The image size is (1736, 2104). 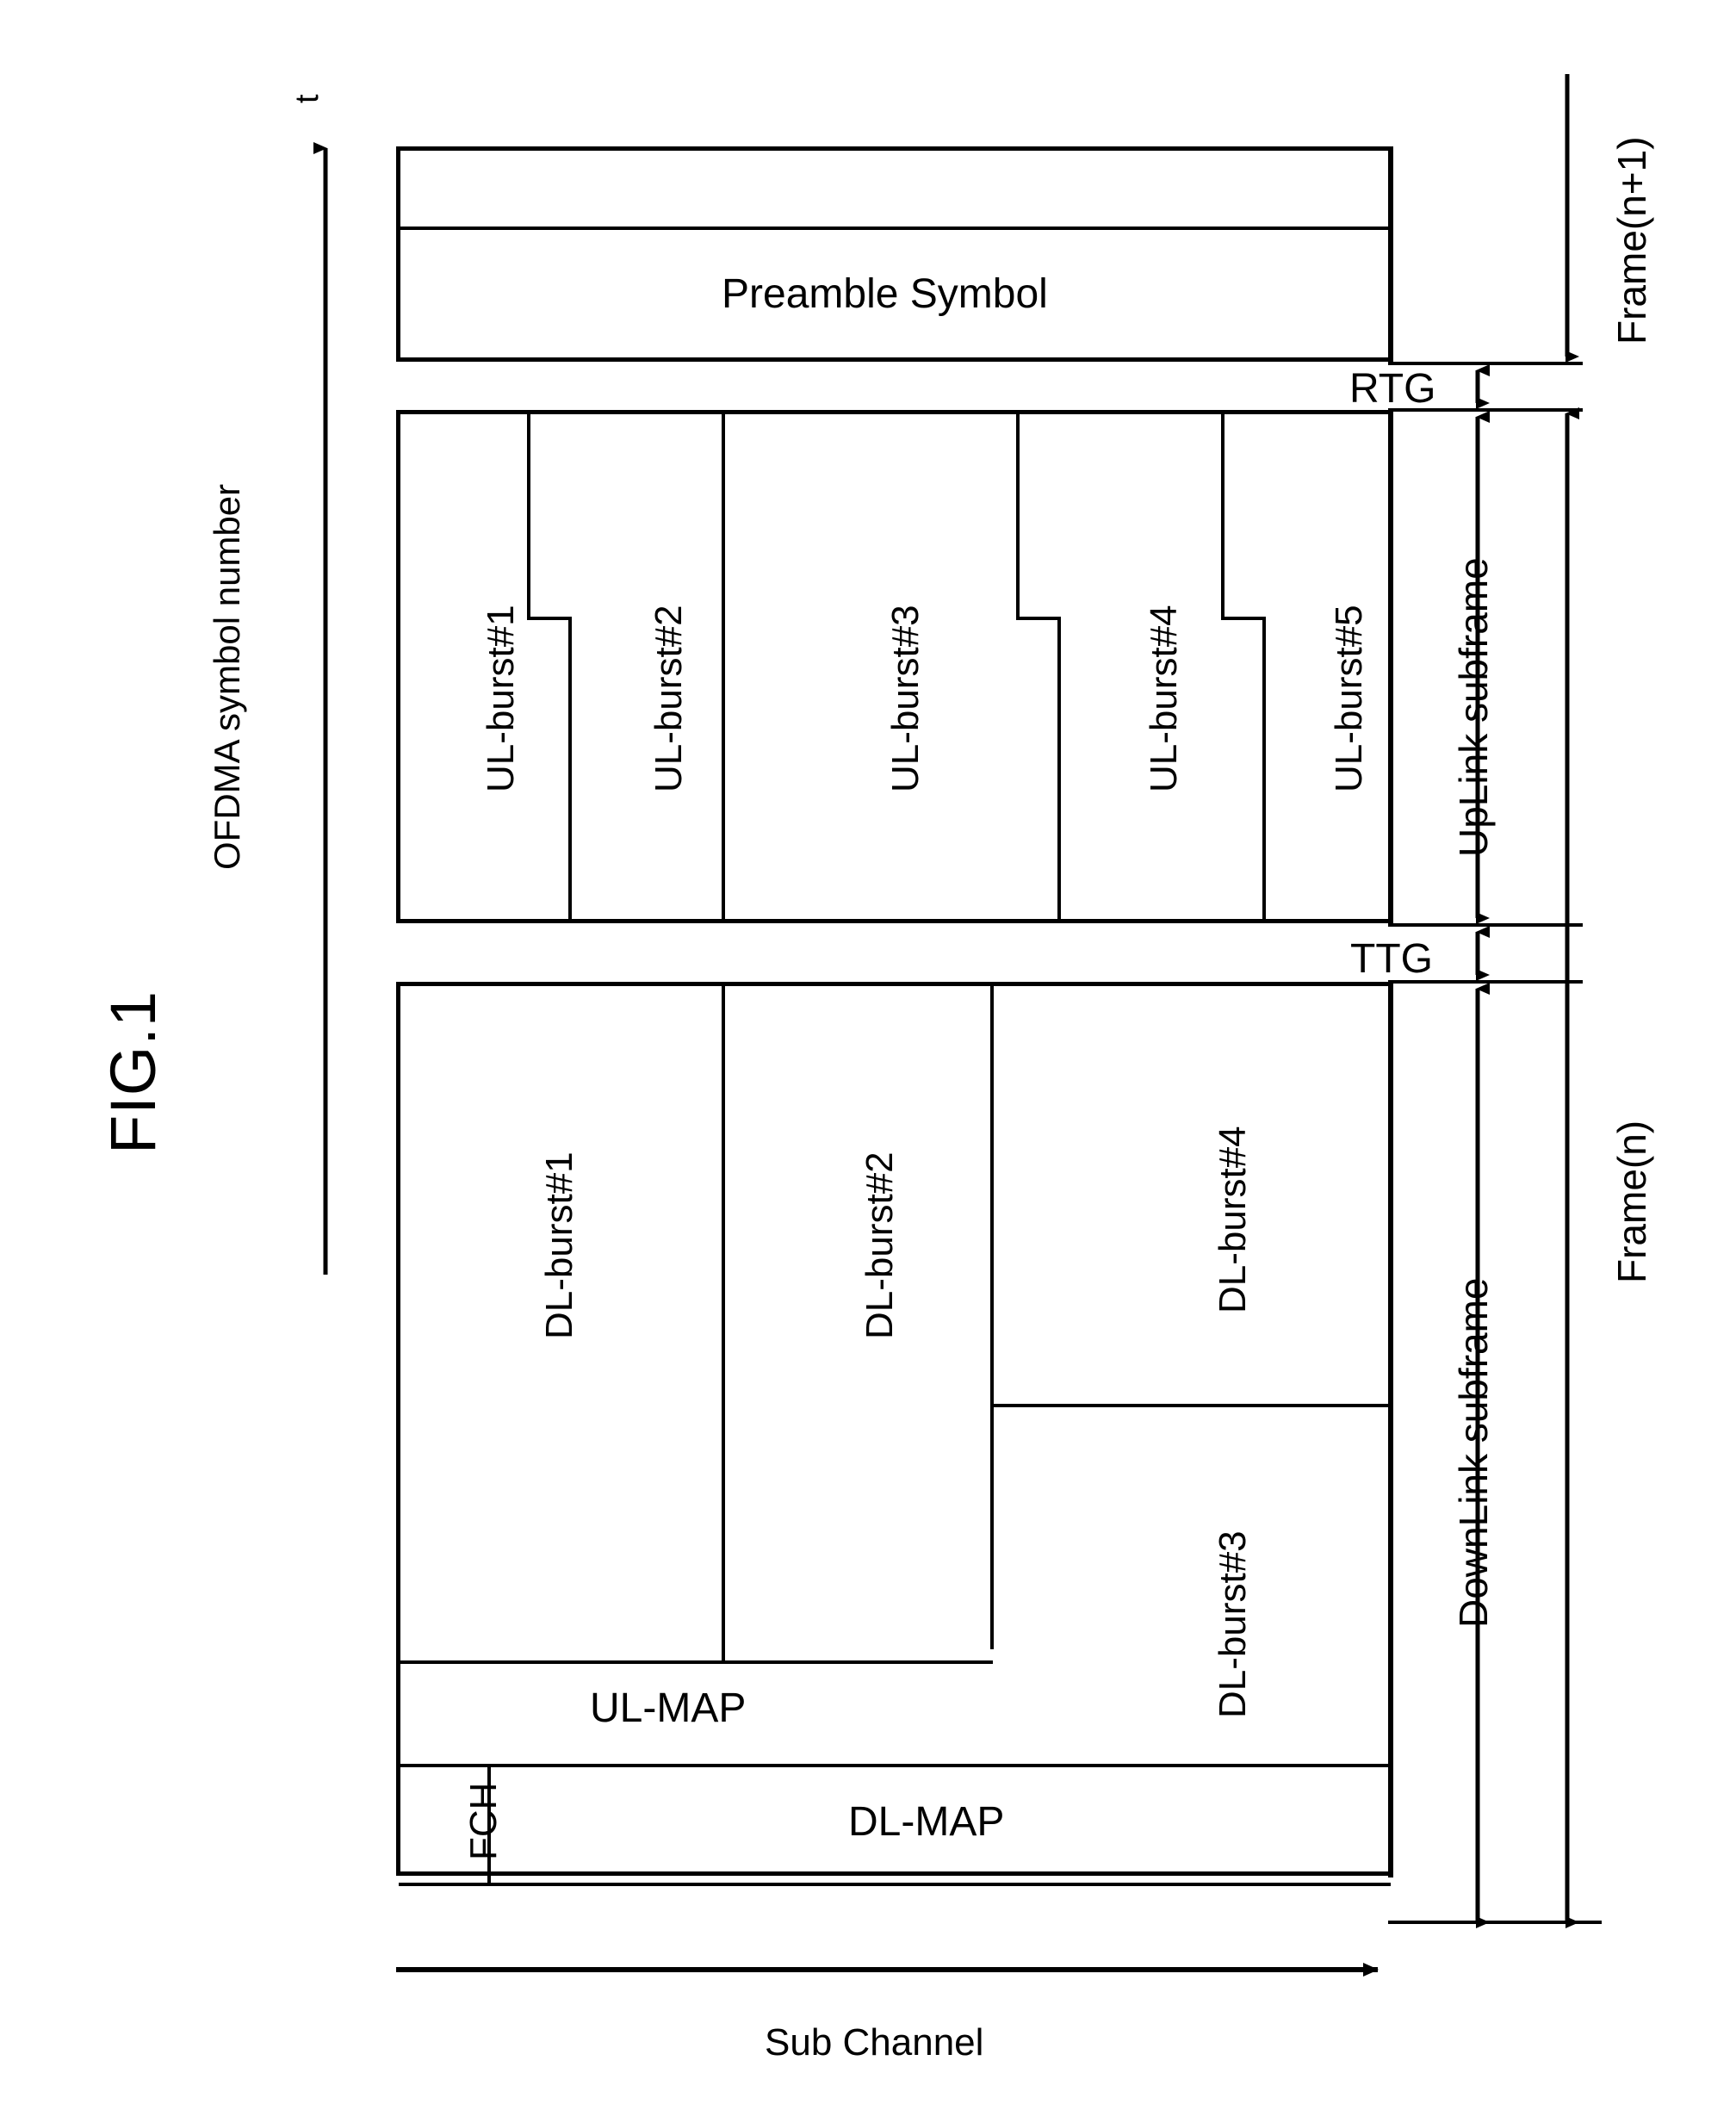 What do you see at coordinates (133, 1072) in the screenshot?
I see `figure-title: FIG.1` at bounding box center [133, 1072].